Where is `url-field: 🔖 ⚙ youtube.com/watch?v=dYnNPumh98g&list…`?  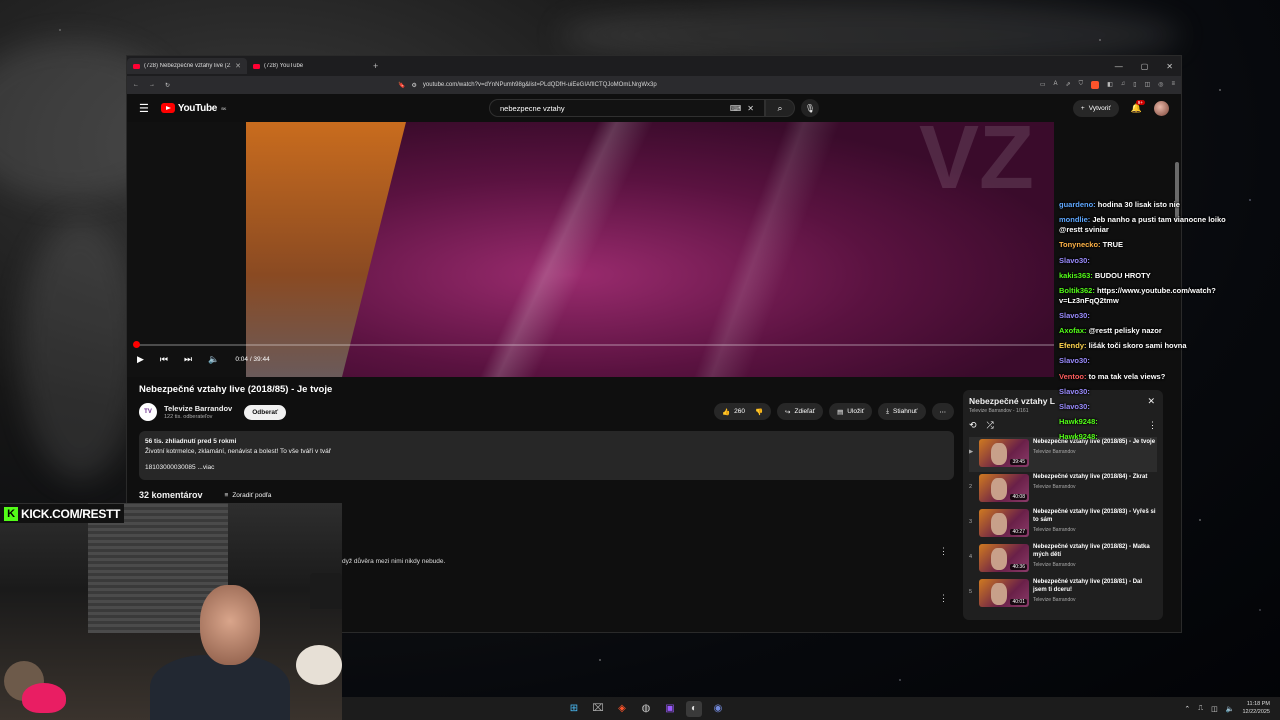 url-field: 🔖 ⚙ youtube.com/watch?v=dYnNPumh98g&list… is located at coordinates (628, 85).